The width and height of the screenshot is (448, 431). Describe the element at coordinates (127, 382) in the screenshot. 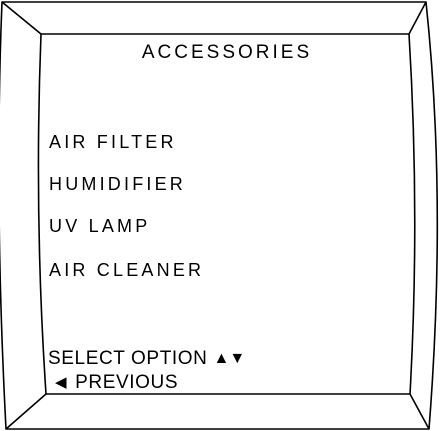

I see `previous-label: PREVIOUS` at that location.